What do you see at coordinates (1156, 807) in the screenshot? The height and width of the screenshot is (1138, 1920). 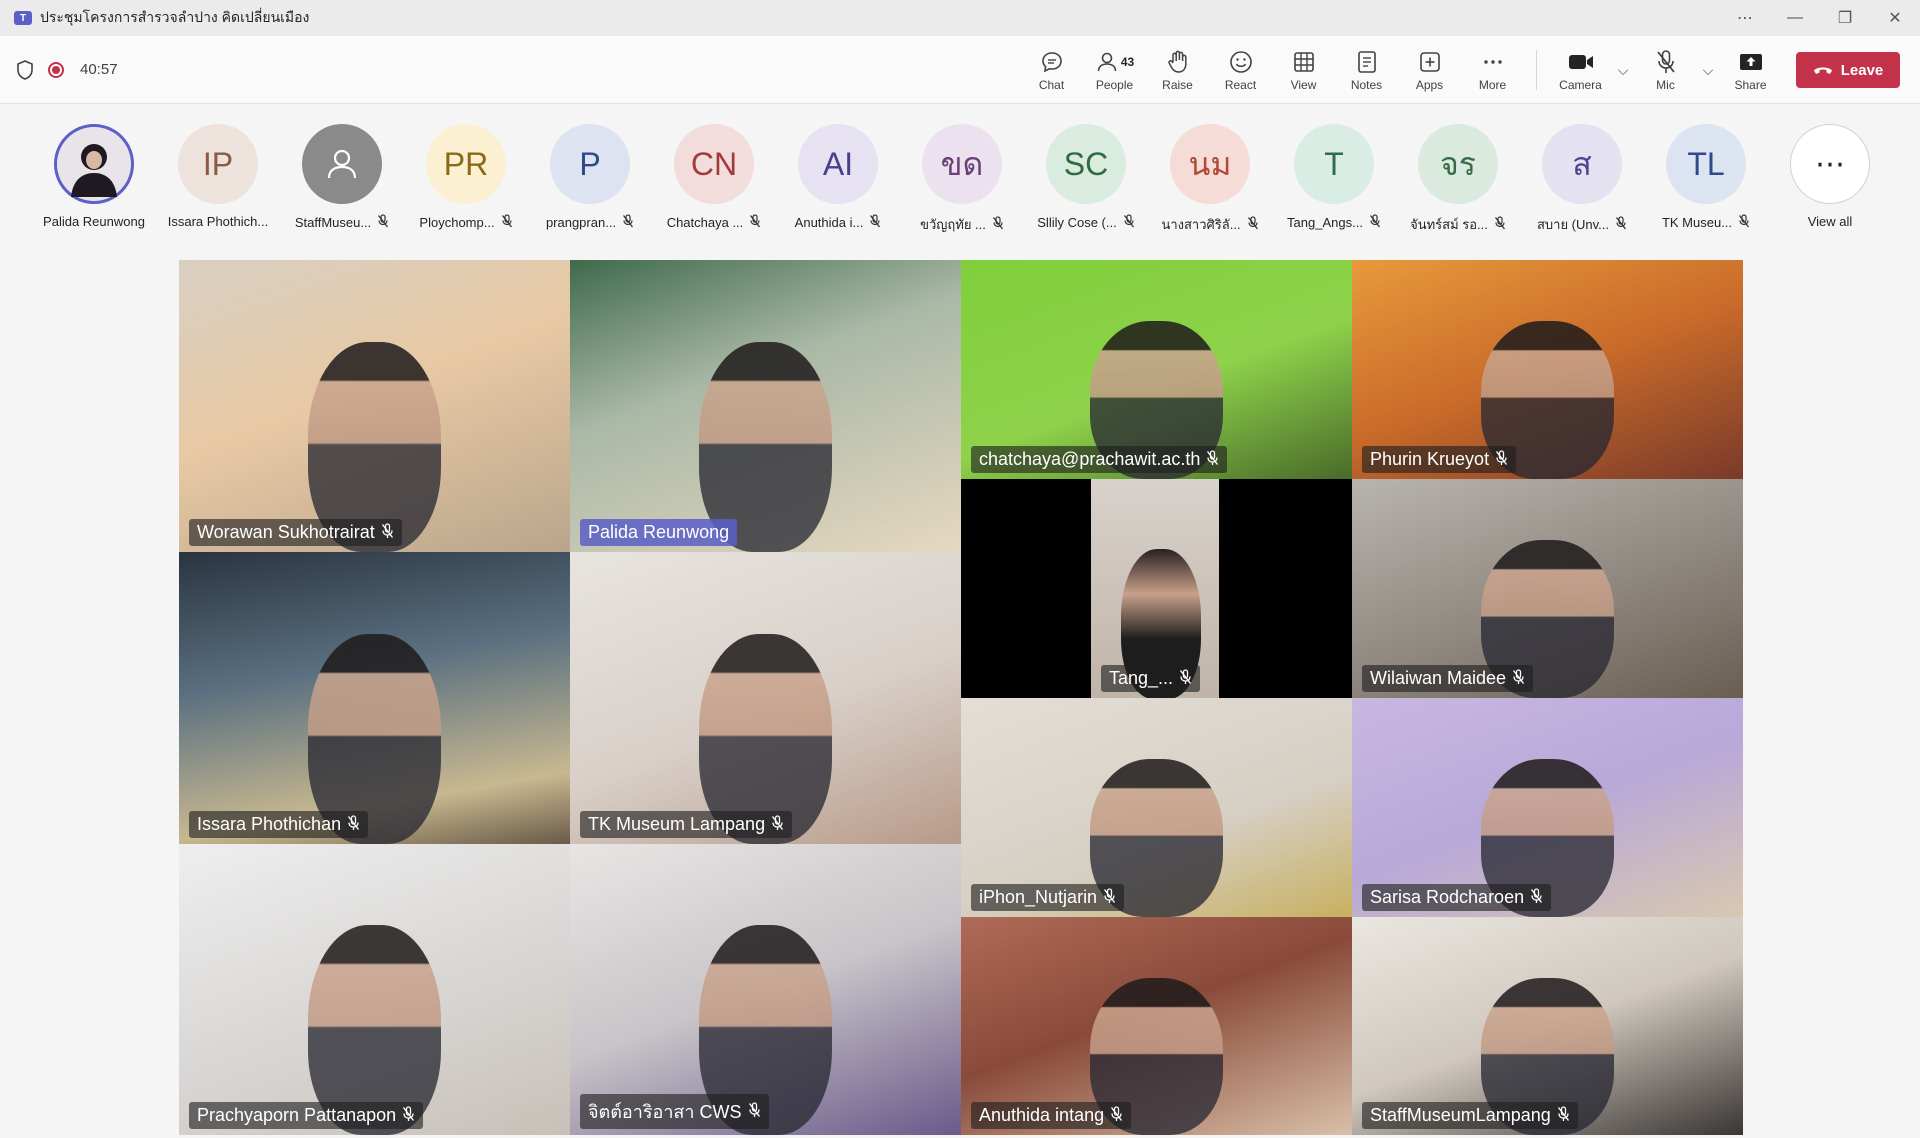 I see `video-tile: iPhon_Nutjarin` at bounding box center [1156, 807].